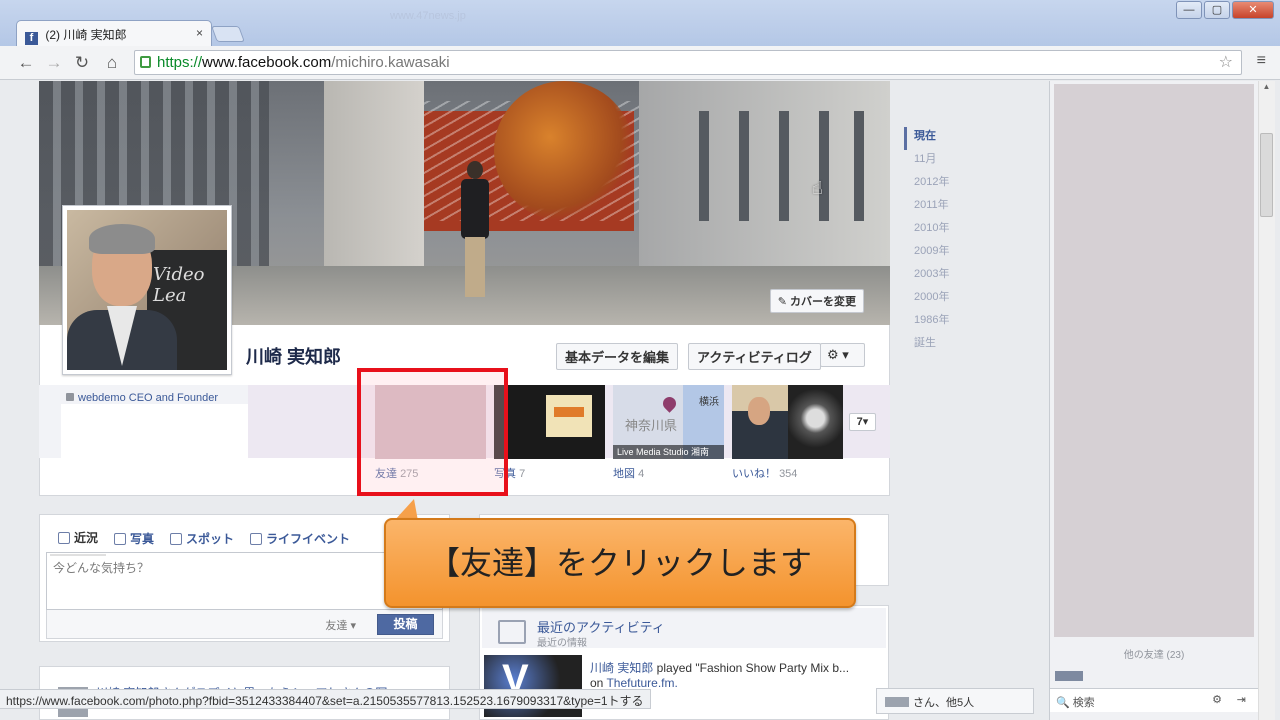 The image size is (1280, 720). Describe the element at coordinates (228, 34) in the screenshot. I see `new-tab-button` at that location.